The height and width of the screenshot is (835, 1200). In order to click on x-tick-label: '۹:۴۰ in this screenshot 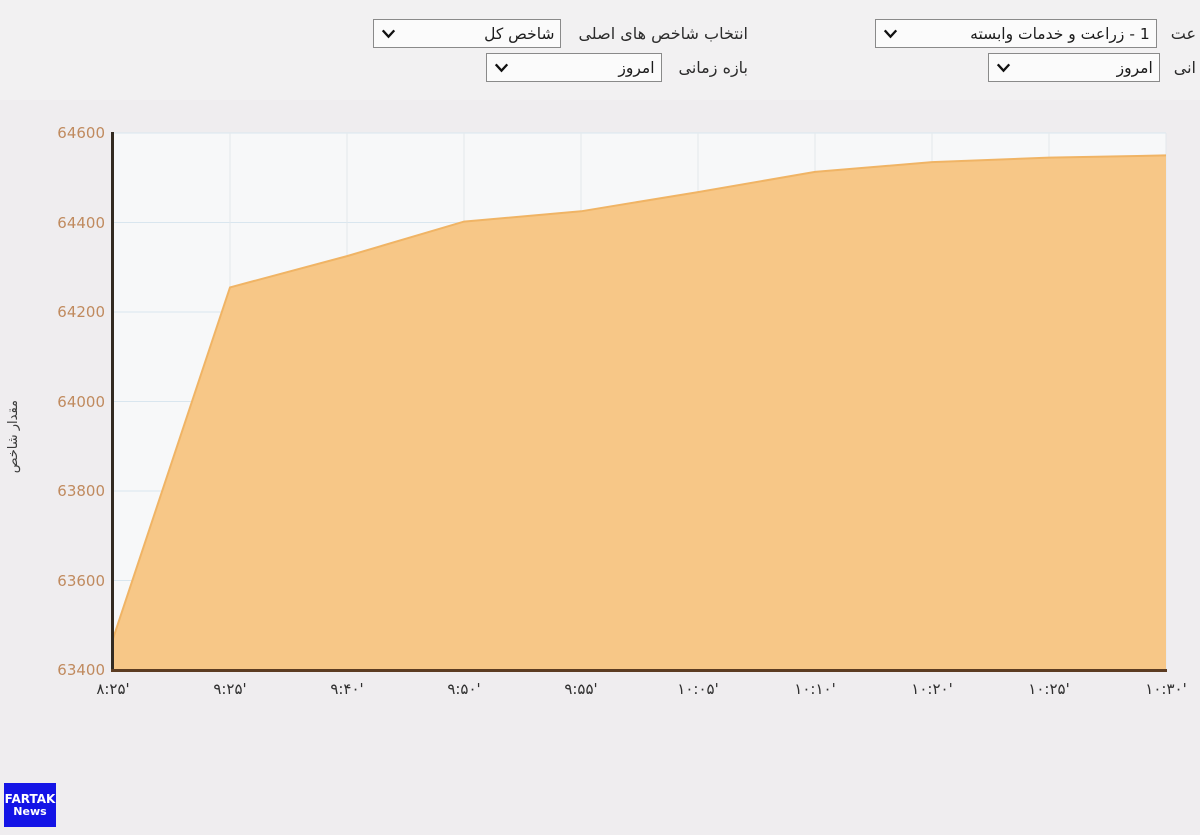, I will do `click(347, 689)`.